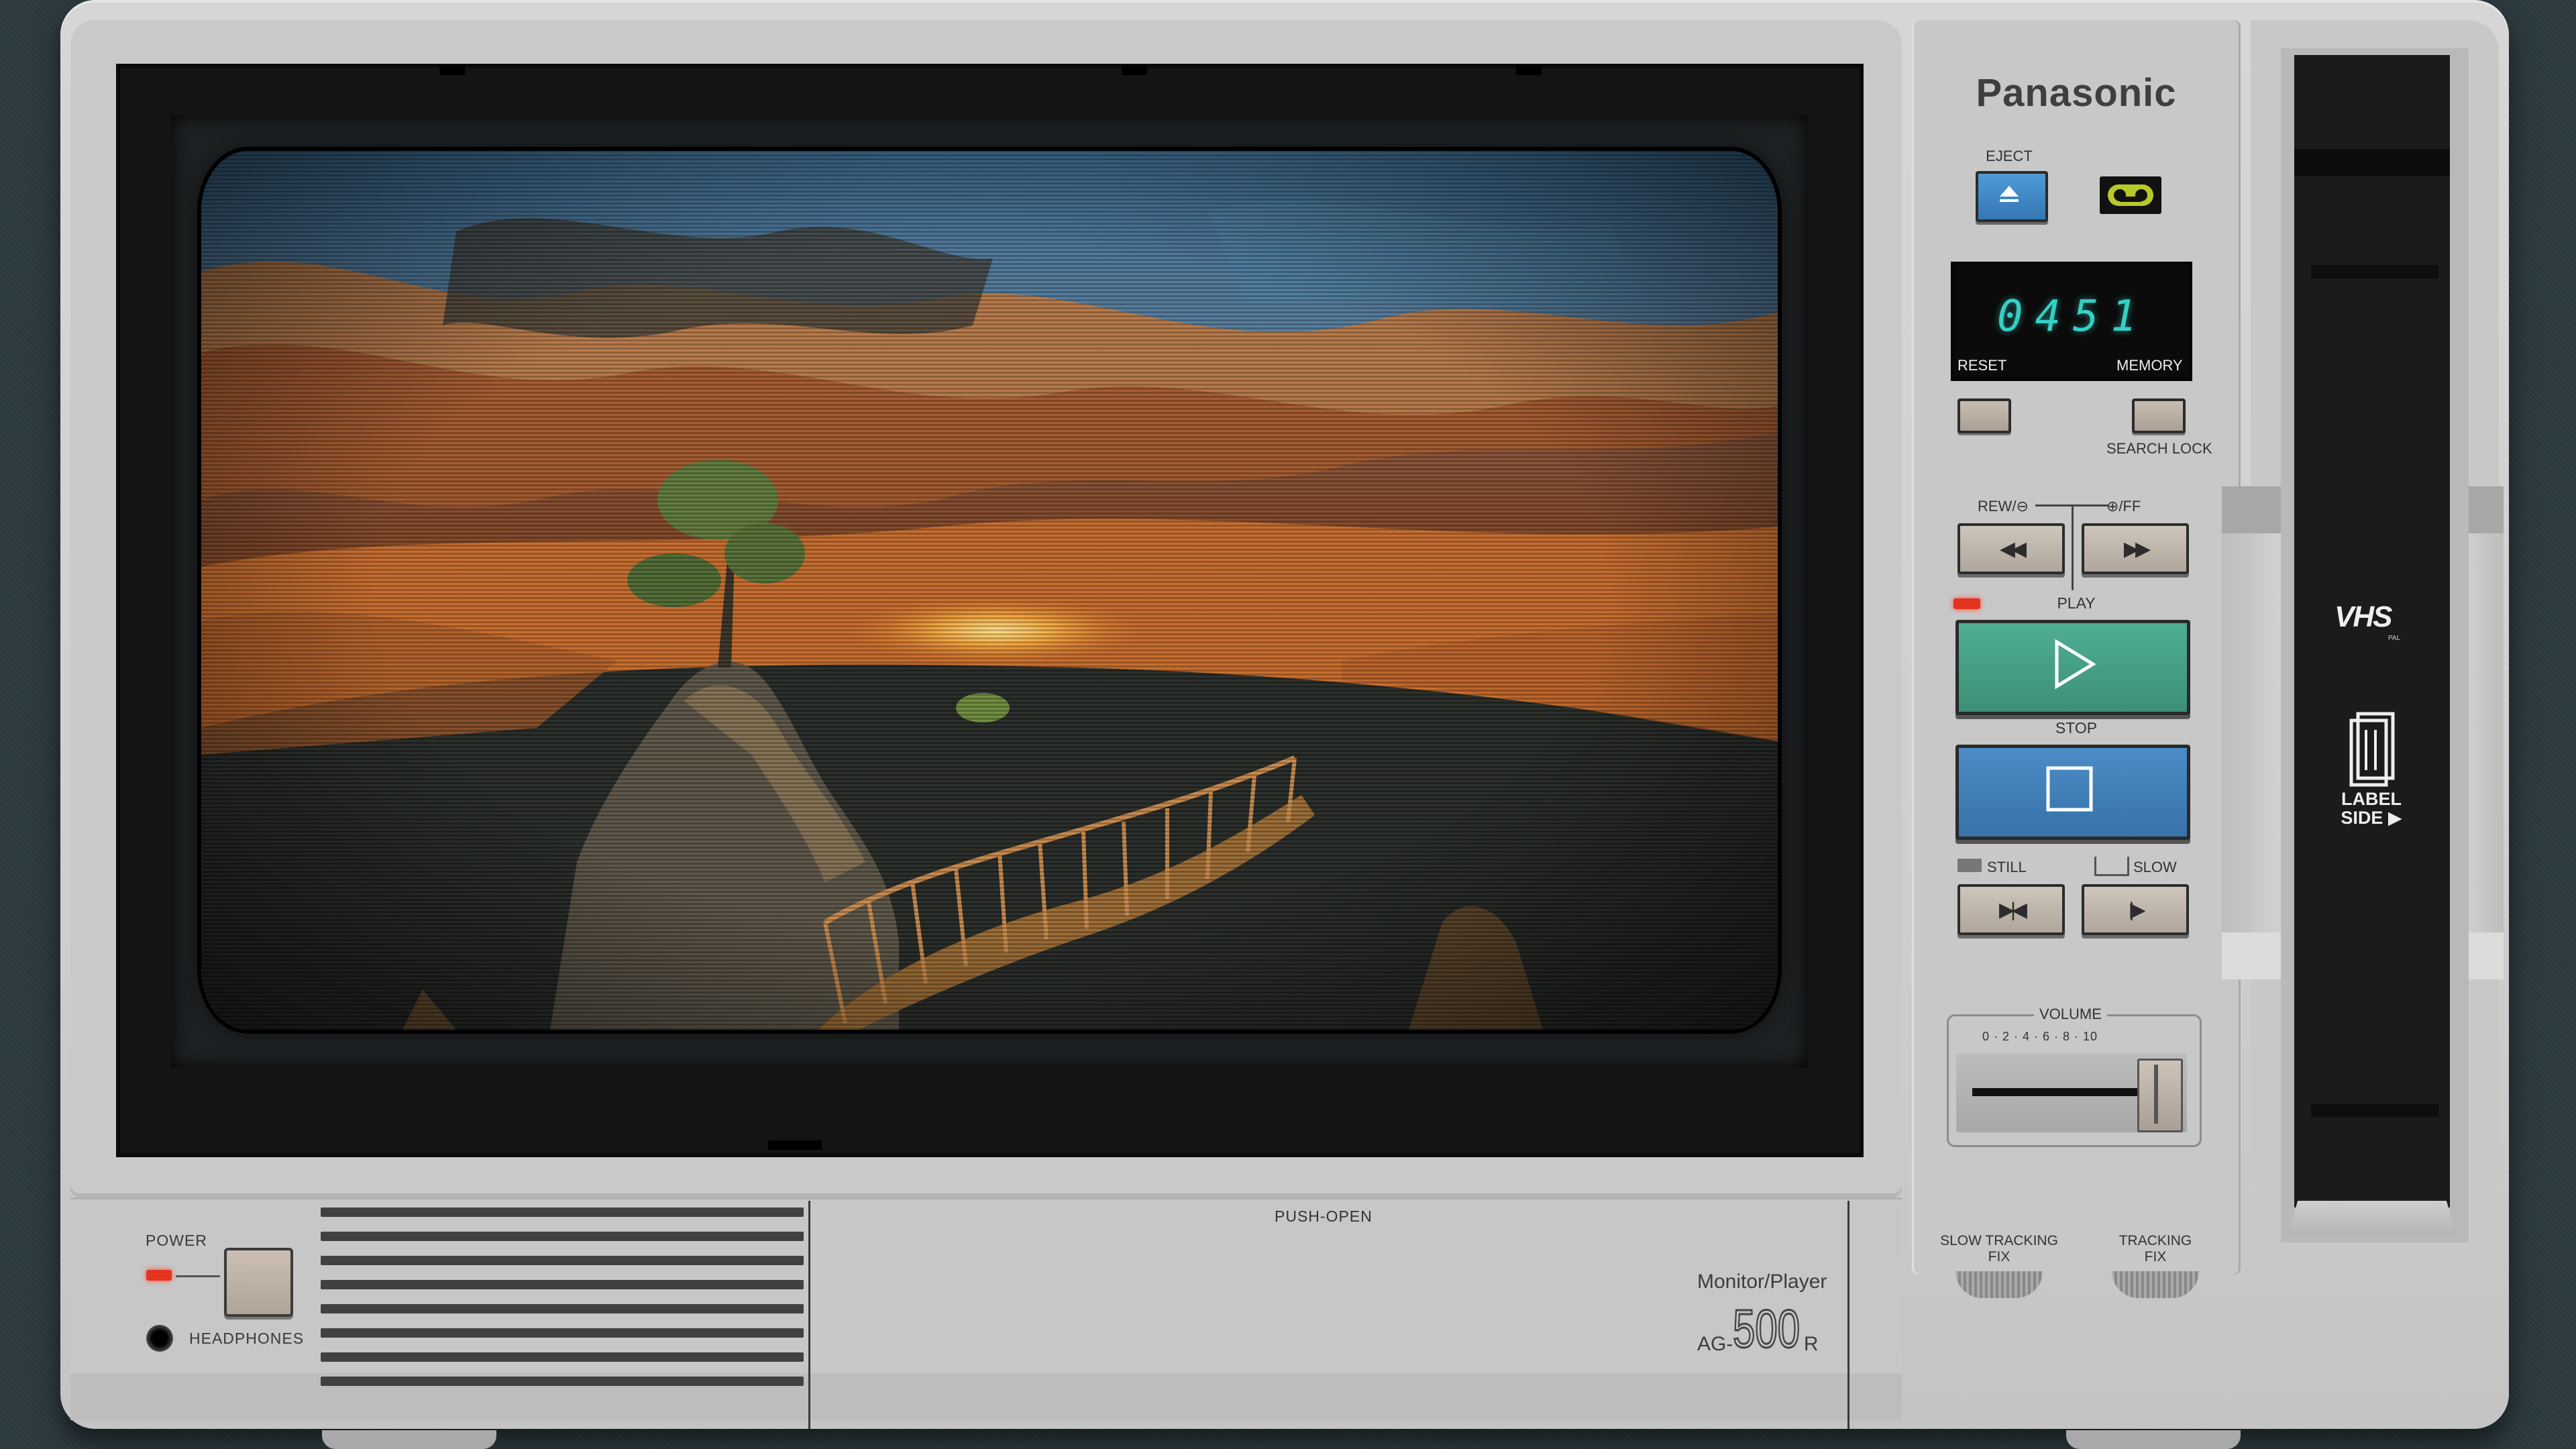 Image resolution: width=2576 pixels, height=1449 pixels. I want to click on tracking-label: TRACKING FIX, so click(2155, 1249).